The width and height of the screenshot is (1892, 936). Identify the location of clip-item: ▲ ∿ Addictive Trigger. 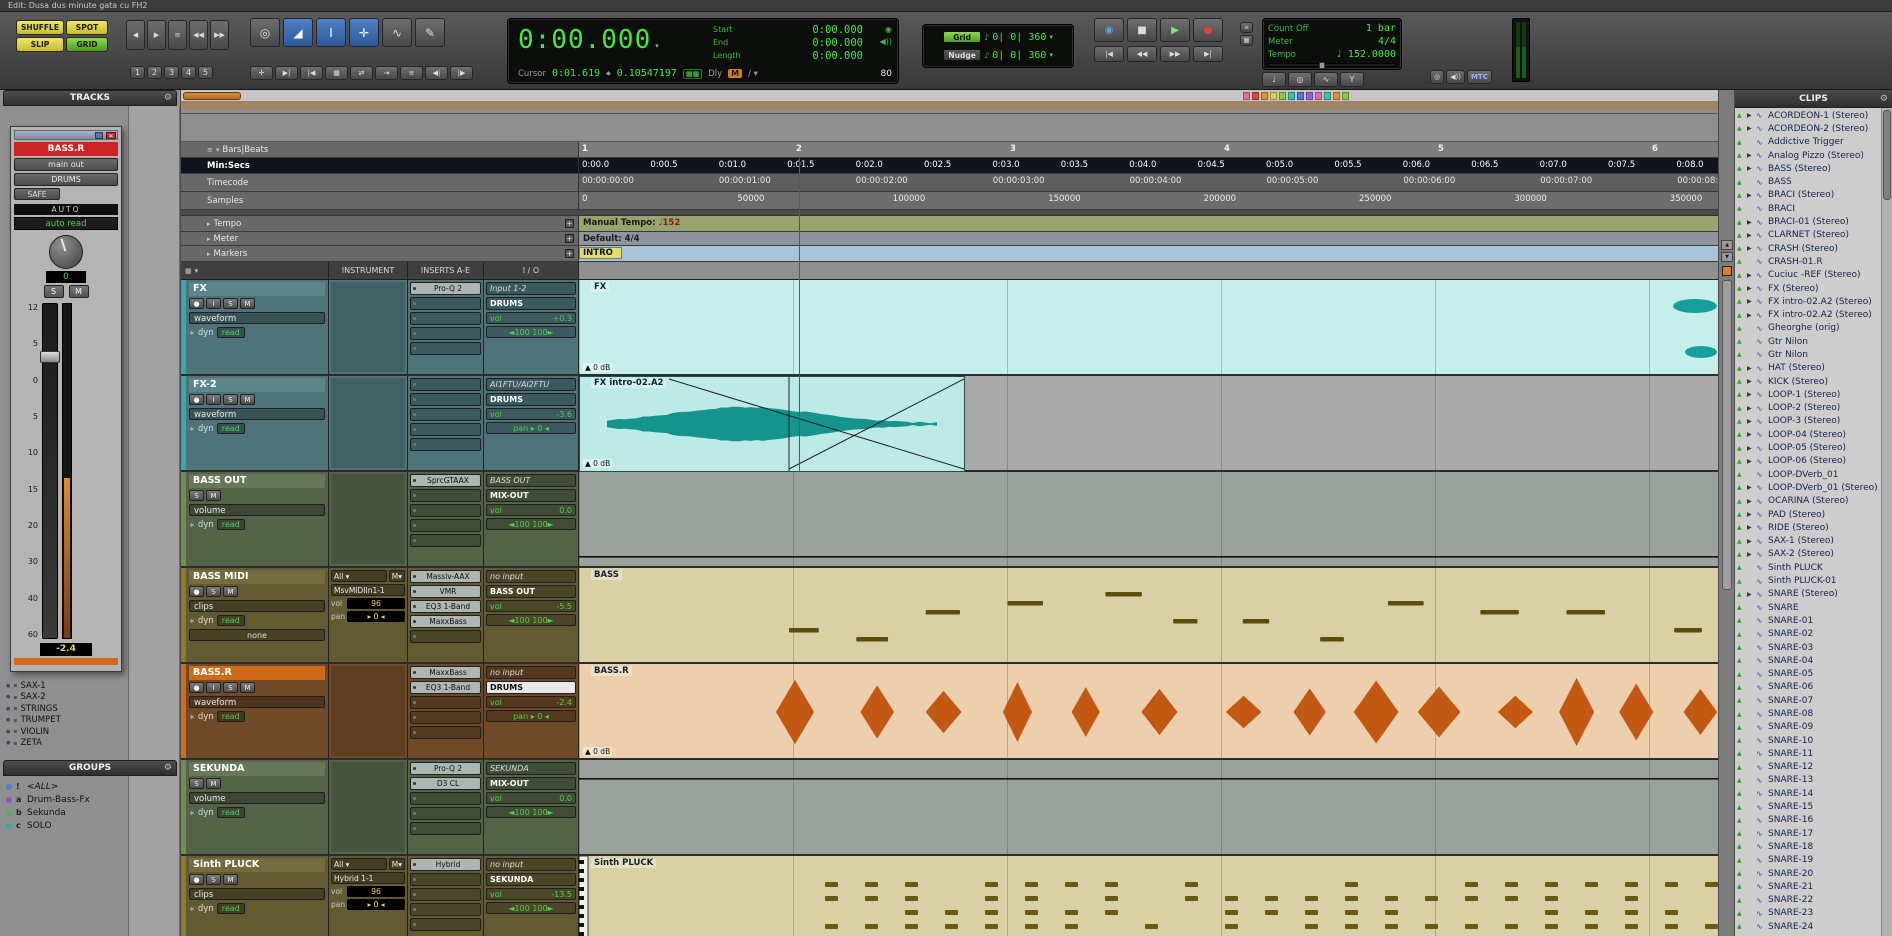
(1808, 142).